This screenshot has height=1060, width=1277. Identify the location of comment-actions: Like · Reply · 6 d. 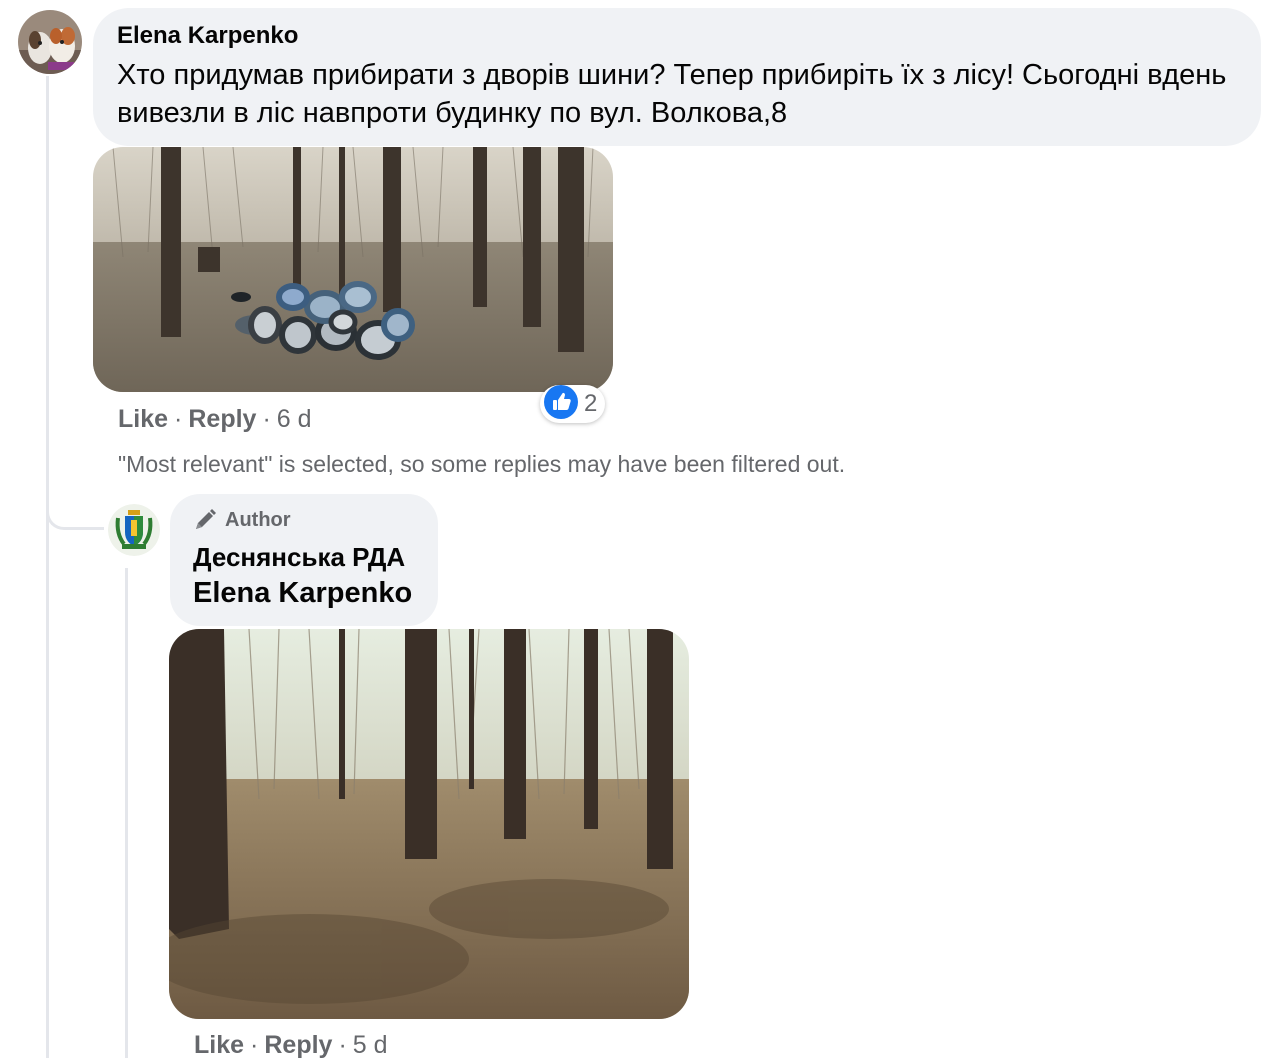
(215, 419).